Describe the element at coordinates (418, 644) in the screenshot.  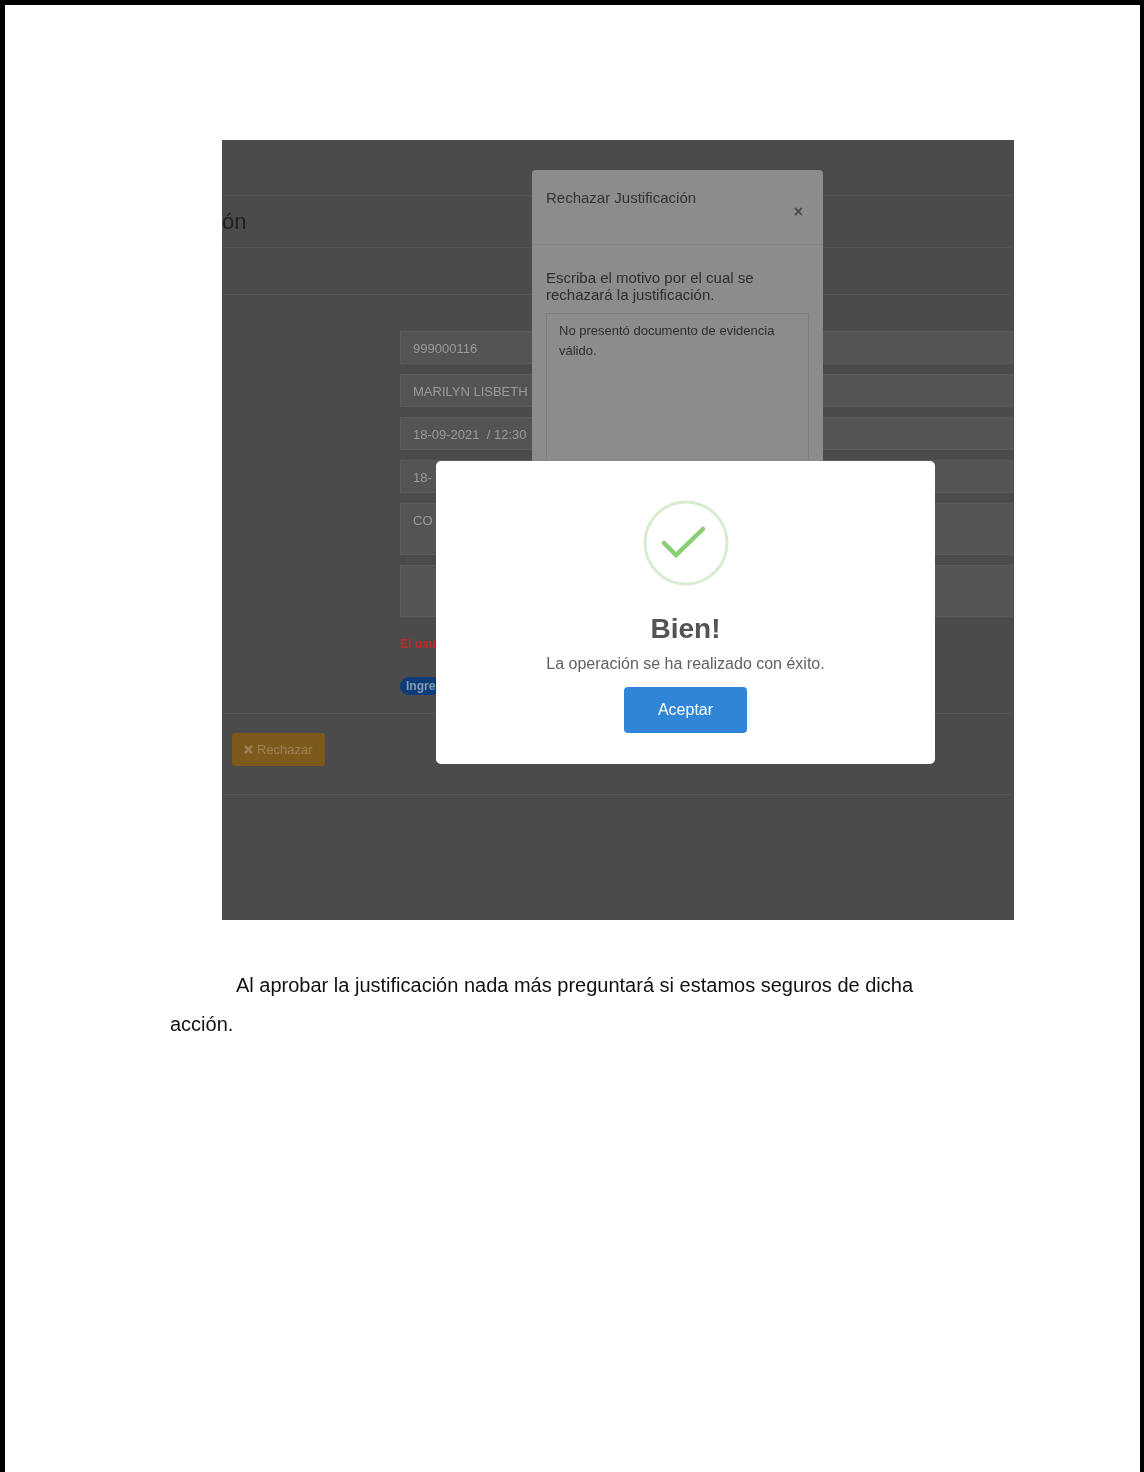
I see `warning-text: El usu` at that location.